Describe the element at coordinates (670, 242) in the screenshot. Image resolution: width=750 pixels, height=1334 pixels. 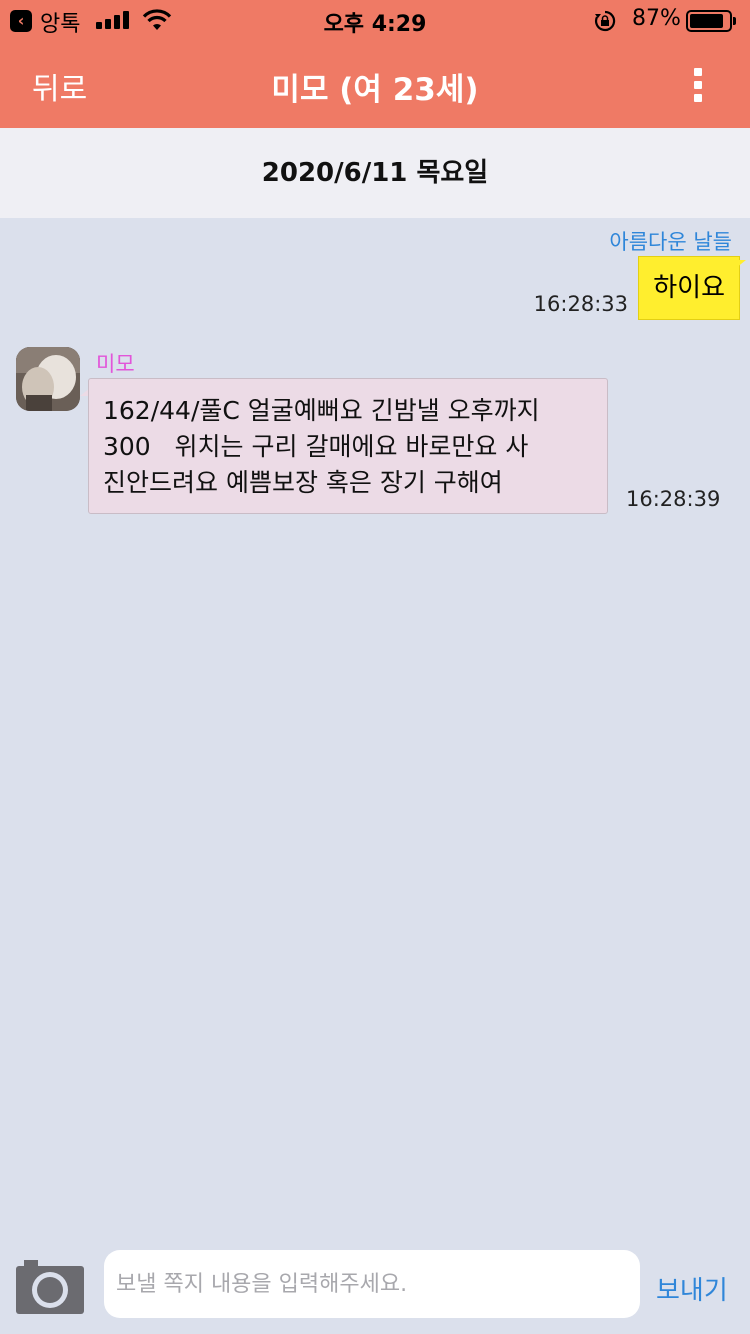
I see `outgoing-sender-name: 아름다운 날들` at that location.